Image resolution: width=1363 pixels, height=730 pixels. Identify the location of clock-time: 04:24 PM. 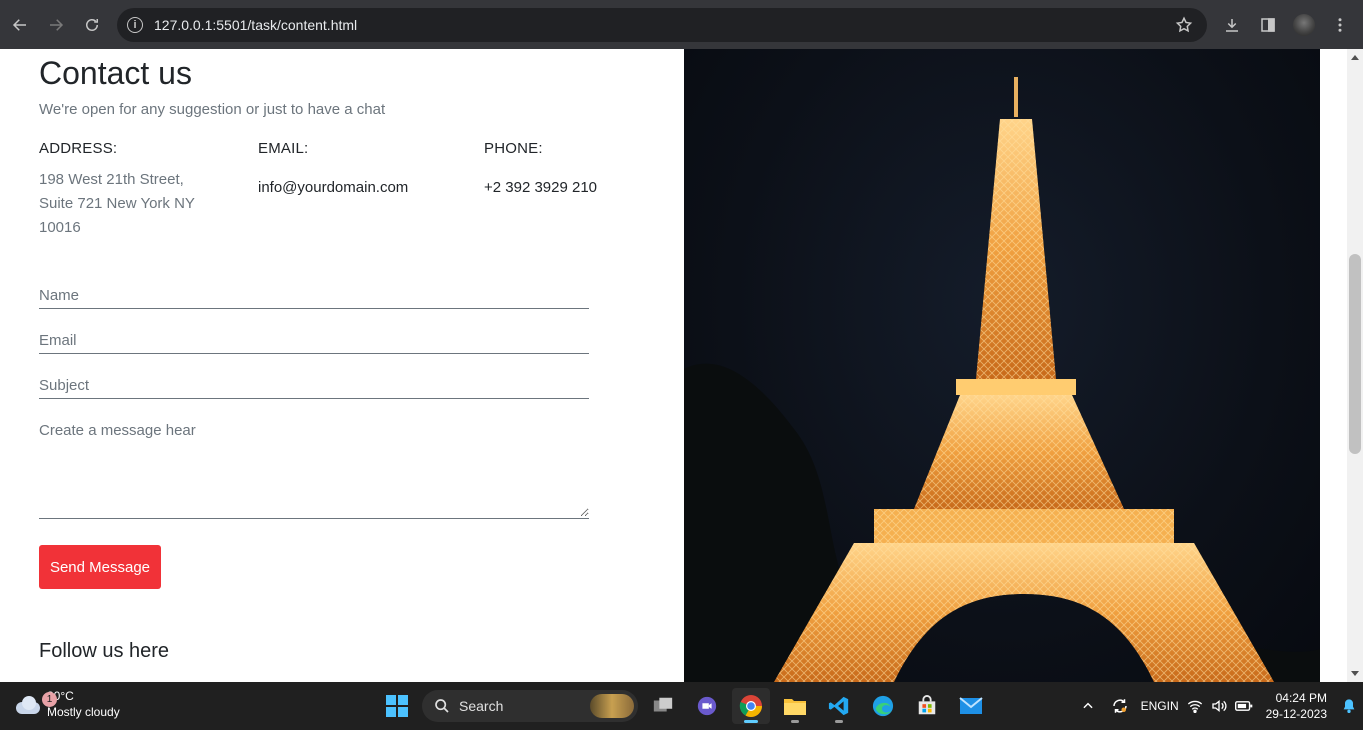
(1301, 698).